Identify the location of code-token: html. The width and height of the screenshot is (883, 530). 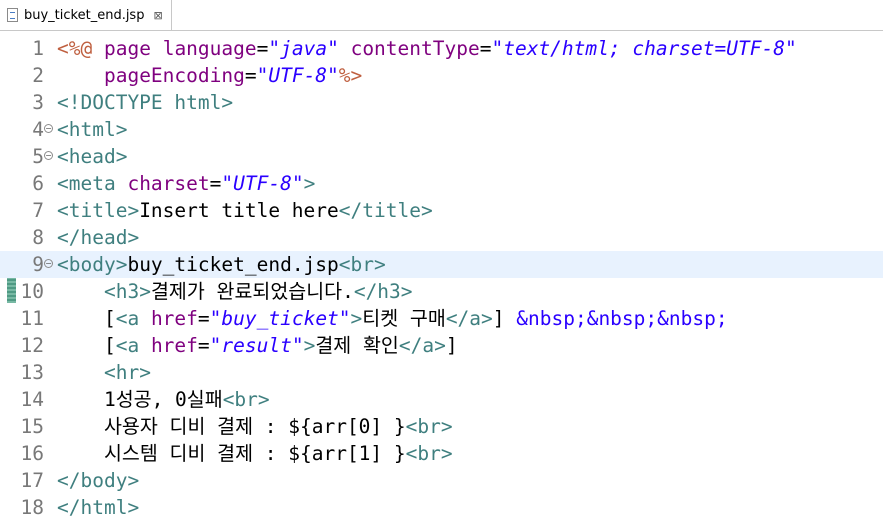
(198, 102).